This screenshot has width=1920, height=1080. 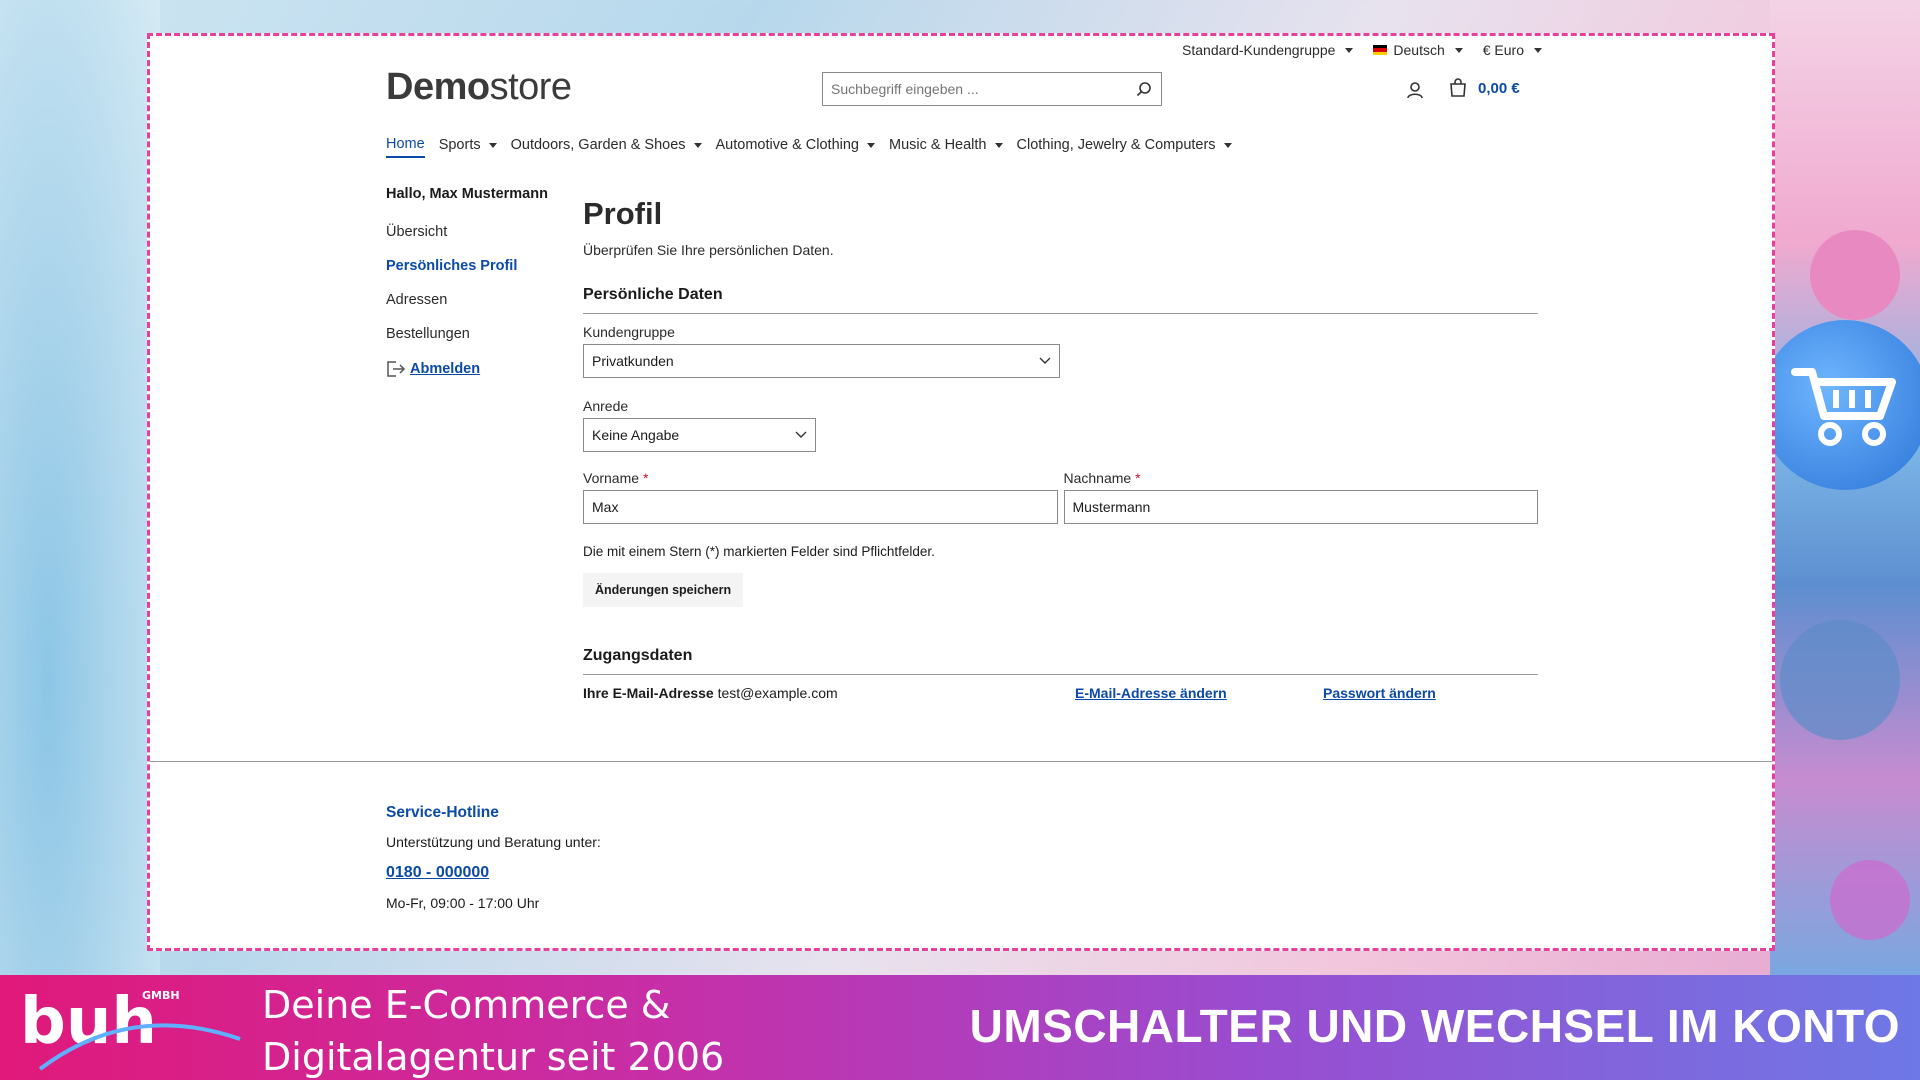 What do you see at coordinates (1111, 507) in the screenshot?
I see `lastname-value: Mustermann` at bounding box center [1111, 507].